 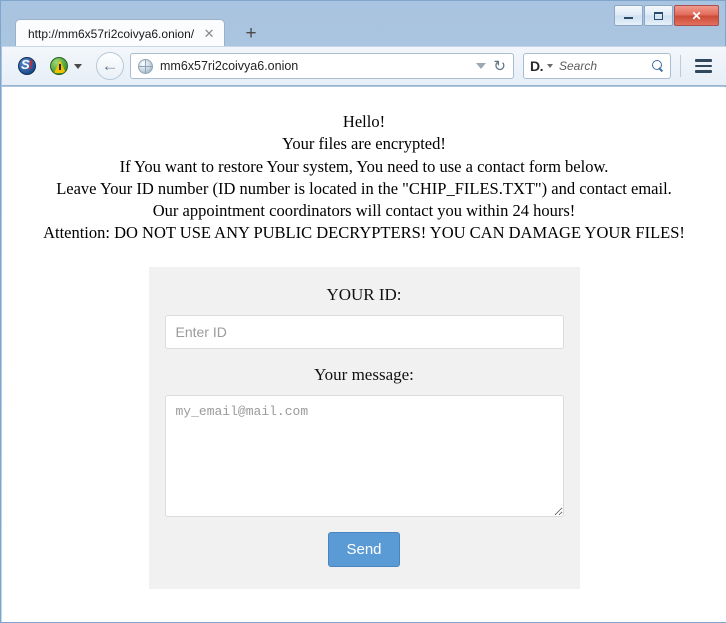 I want to click on notice-line-2: Your files are encrypted!, so click(x=364, y=144).